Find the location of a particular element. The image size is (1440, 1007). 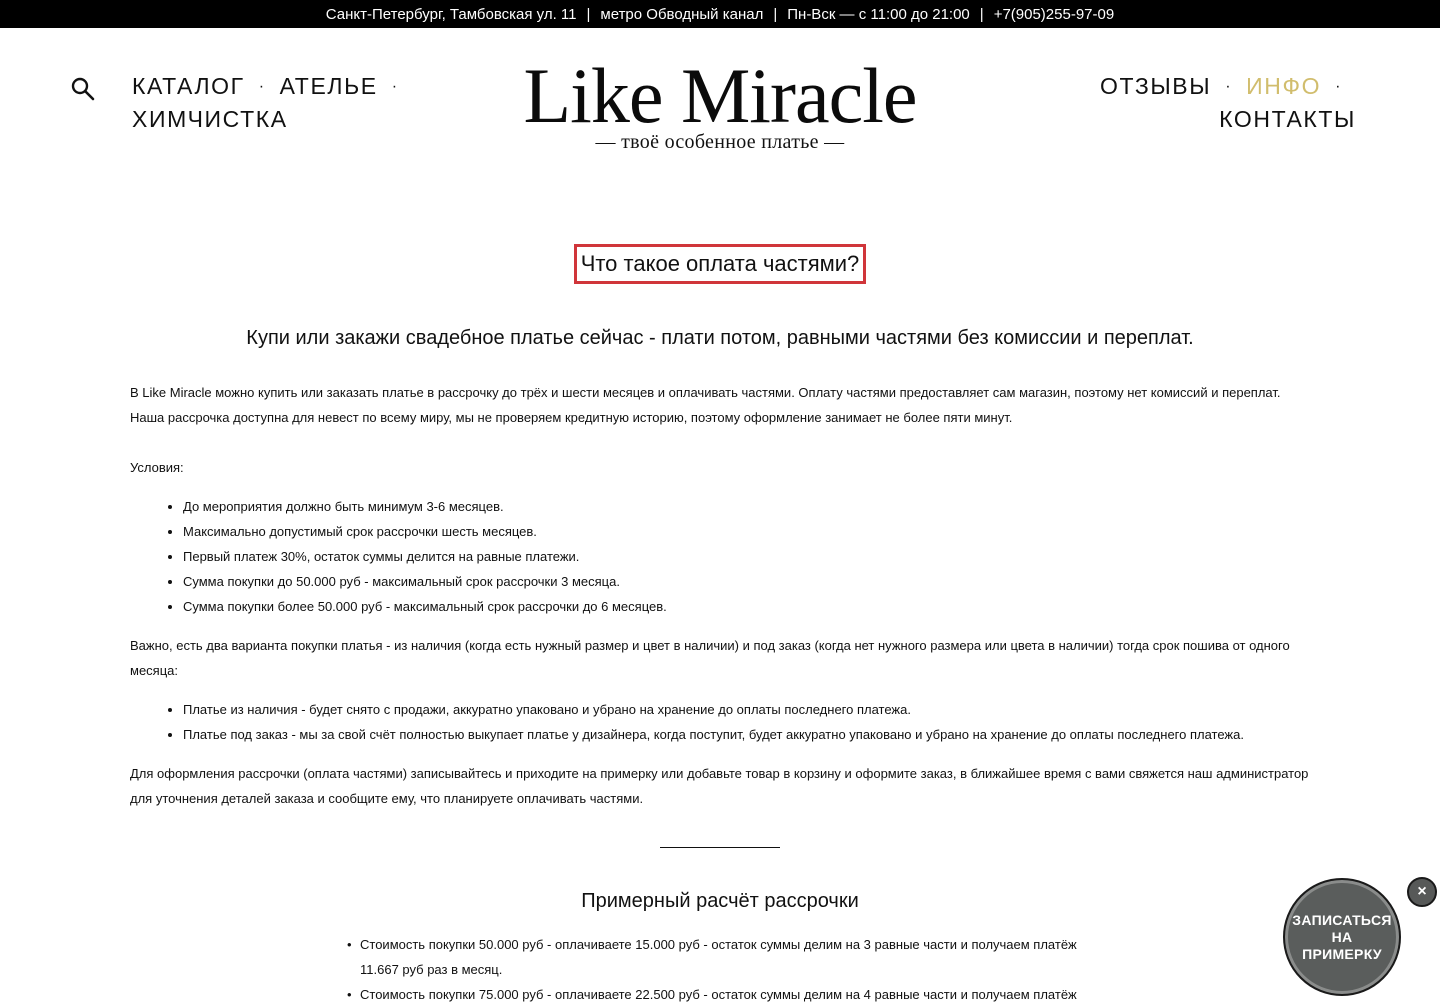

main-nav-right: ОТЗЫВЫ · ИНФО · КОНТАКТЫ is located at coordinates (1206, 102).